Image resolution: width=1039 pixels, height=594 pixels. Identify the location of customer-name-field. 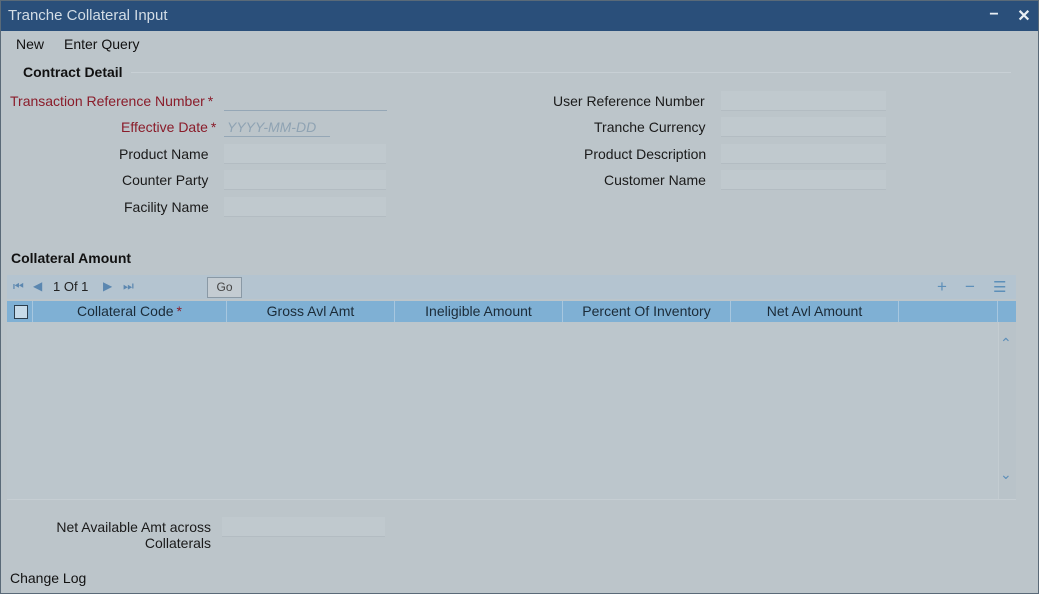
(803, 180).